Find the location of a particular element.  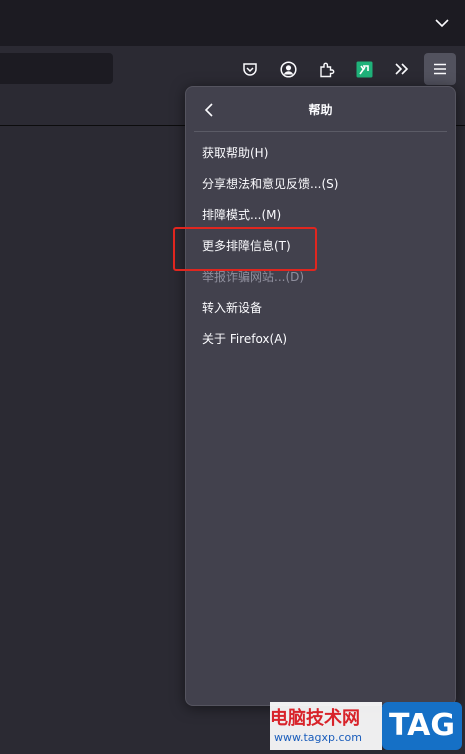

watermark: 电脑技术网 www.tagxp.com TAG is located at coordinates (367, 728).